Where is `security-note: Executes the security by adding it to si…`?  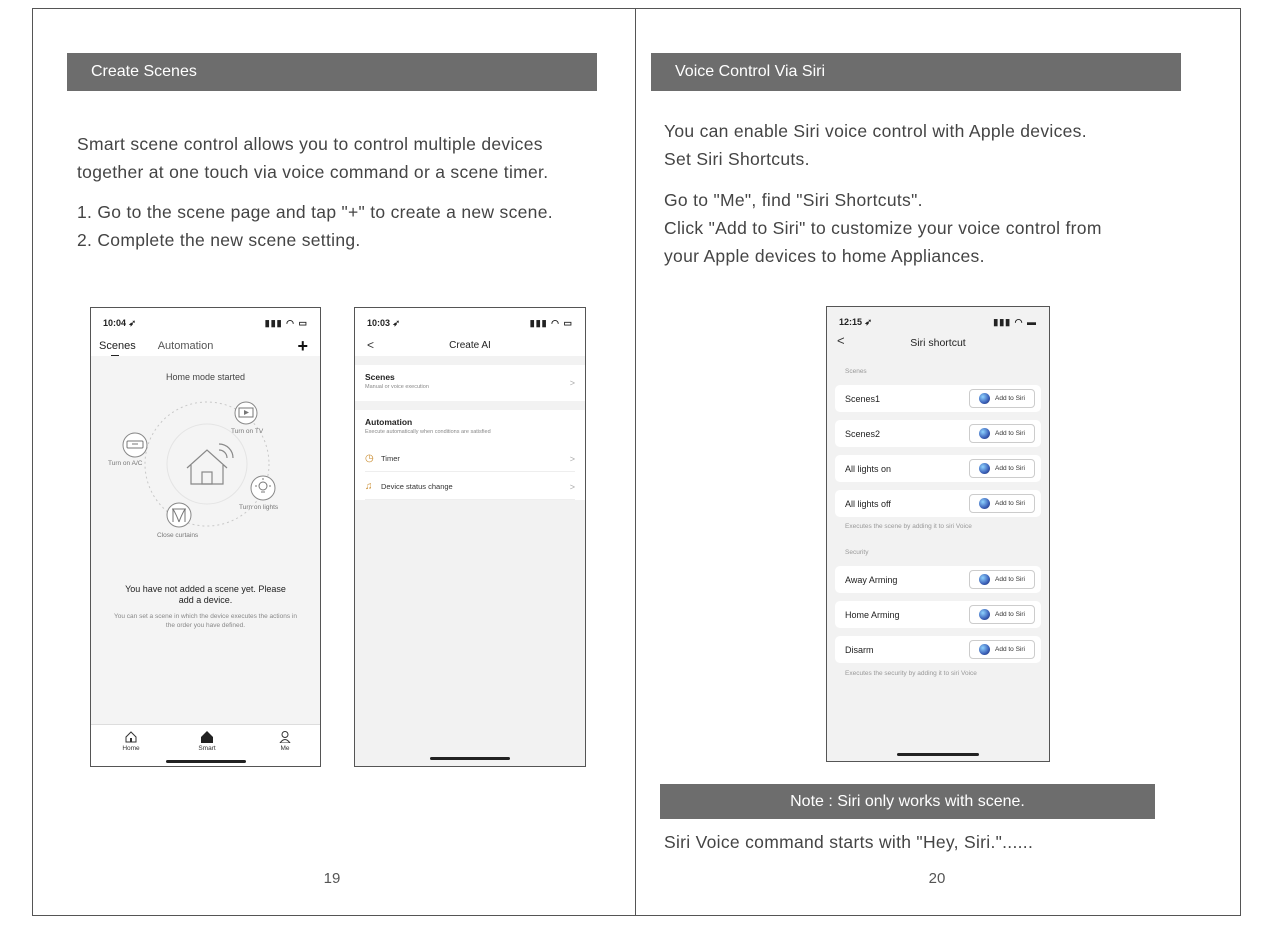
security-note: Executes the security by adding it to si… is located at coordinates (911, 673).